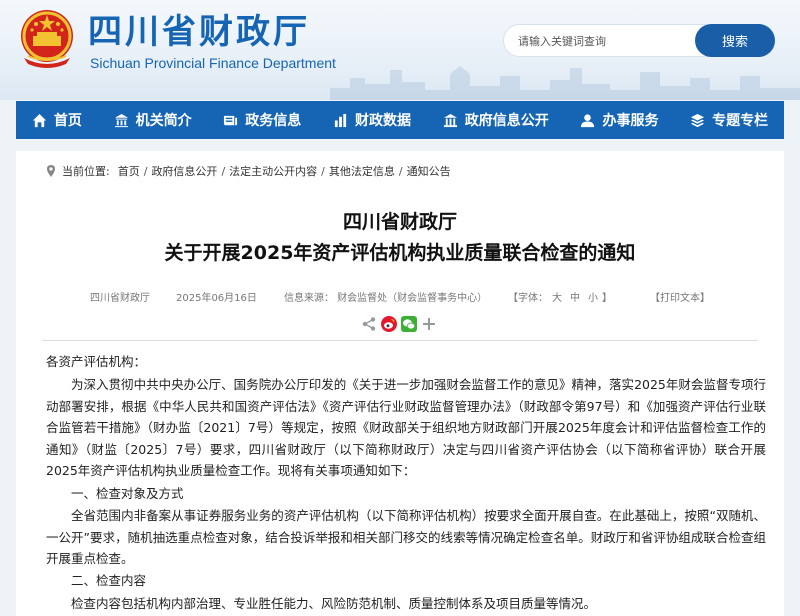 The width and height of the screenshot is (800, 616). I want to click on font-size-medium: 中, so click(575, 298).